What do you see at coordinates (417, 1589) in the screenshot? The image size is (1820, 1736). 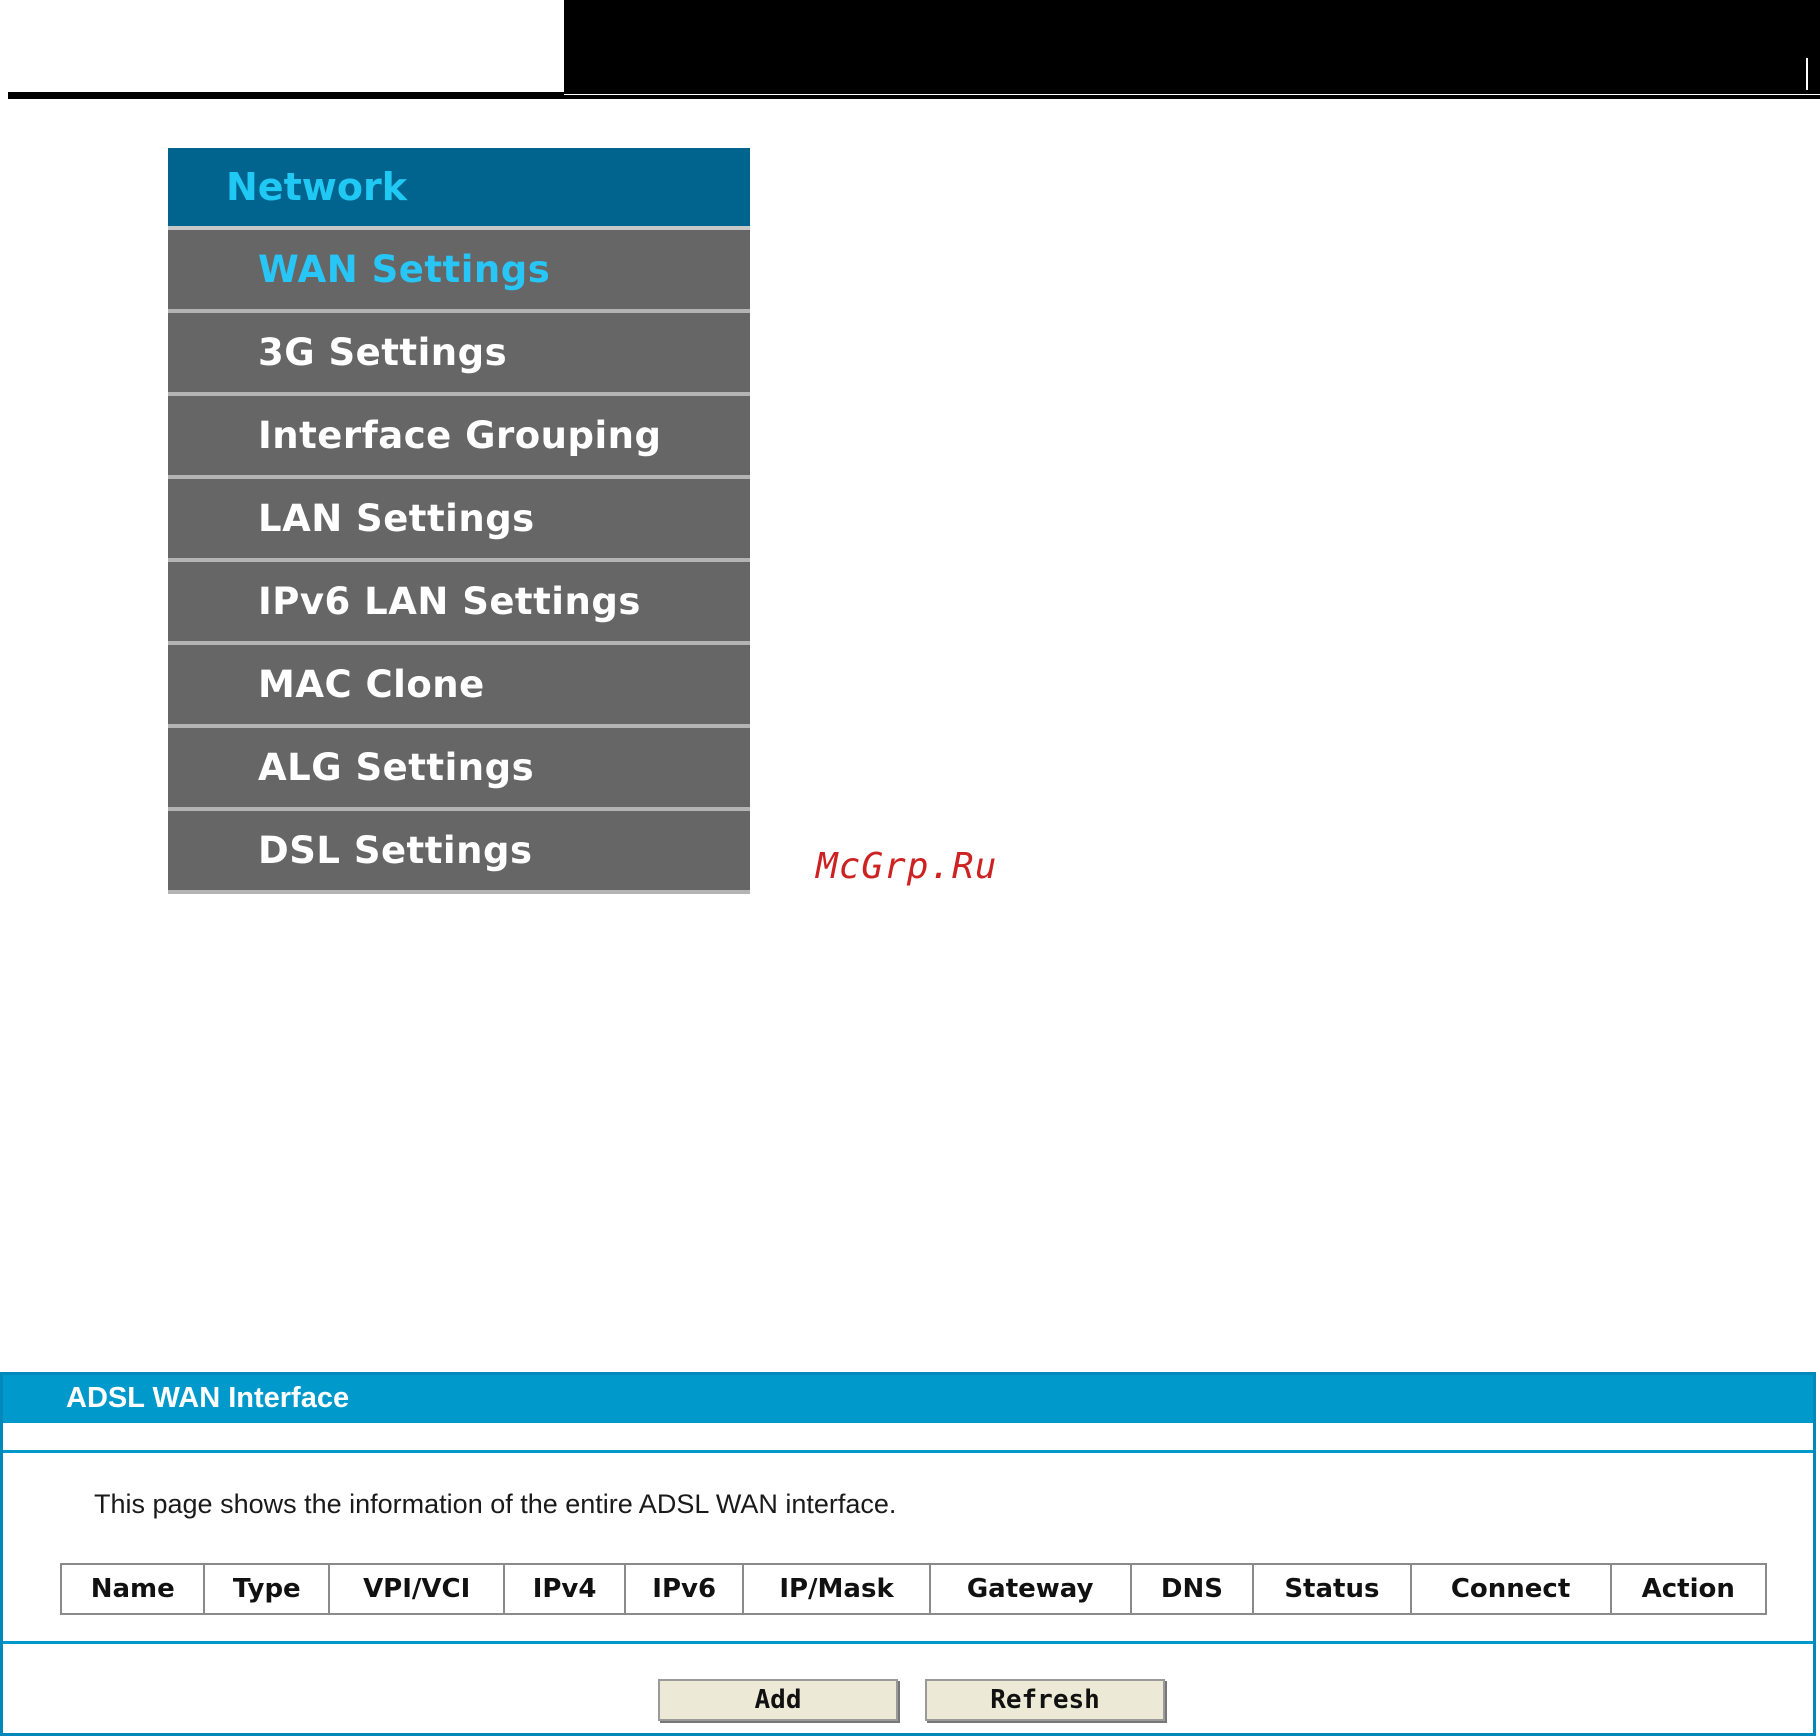 I see `col-header-vpi-vci: VPI/VCI` at bounding box center [417, 1589].